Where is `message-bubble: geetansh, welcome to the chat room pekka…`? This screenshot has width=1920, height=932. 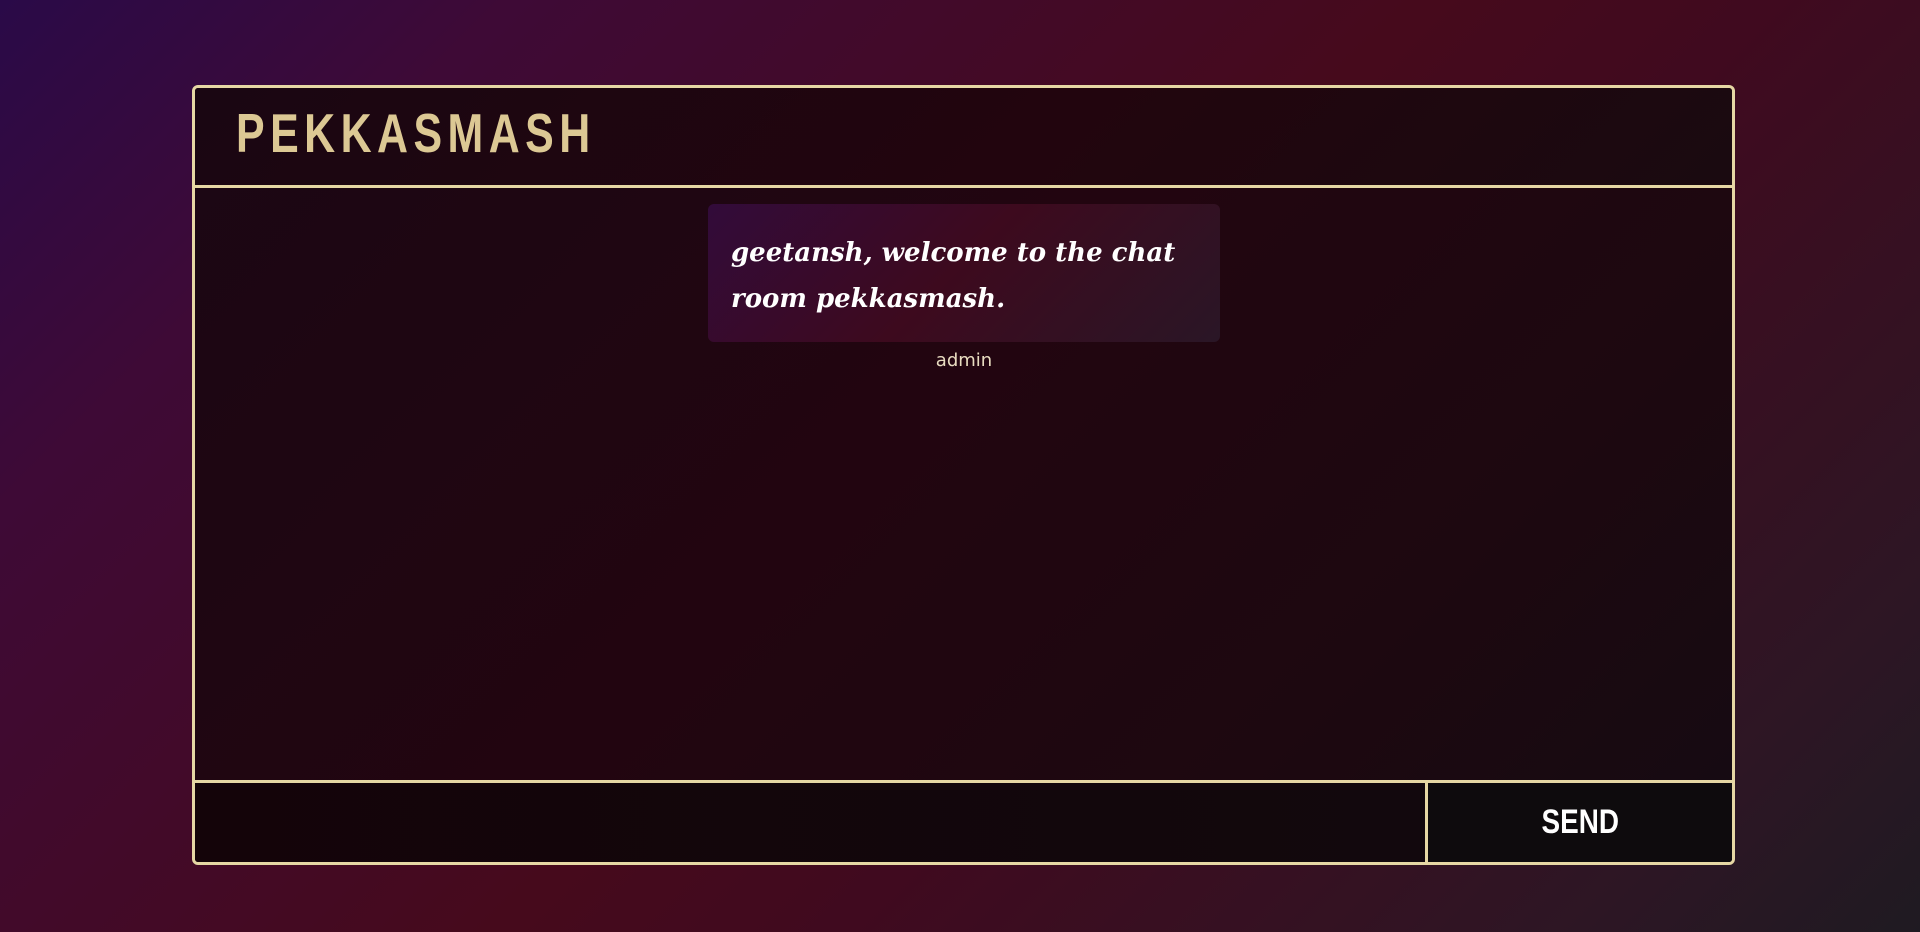
message-bubble: geetansh, welcome to the chat room pekka… is located at coordinates (964, 273).